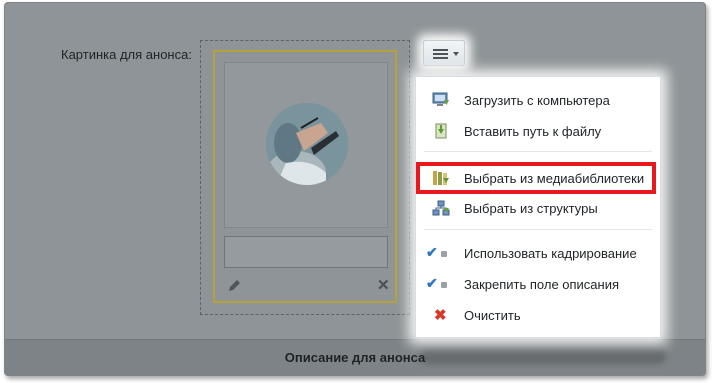 The width and height of the screenshot is (712, 383). I want to click on hamburger-icon, so click(446, 54).